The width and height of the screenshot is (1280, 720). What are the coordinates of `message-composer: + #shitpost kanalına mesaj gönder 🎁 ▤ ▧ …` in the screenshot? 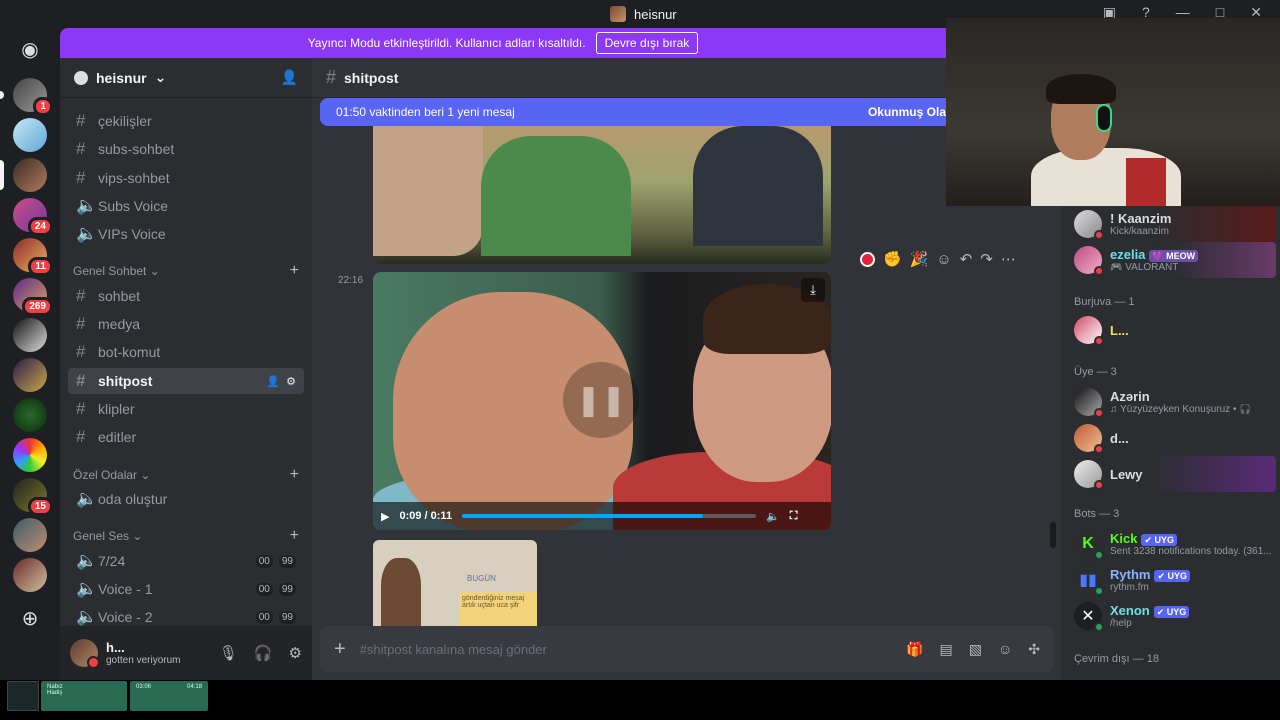 It's located at (687, 649).